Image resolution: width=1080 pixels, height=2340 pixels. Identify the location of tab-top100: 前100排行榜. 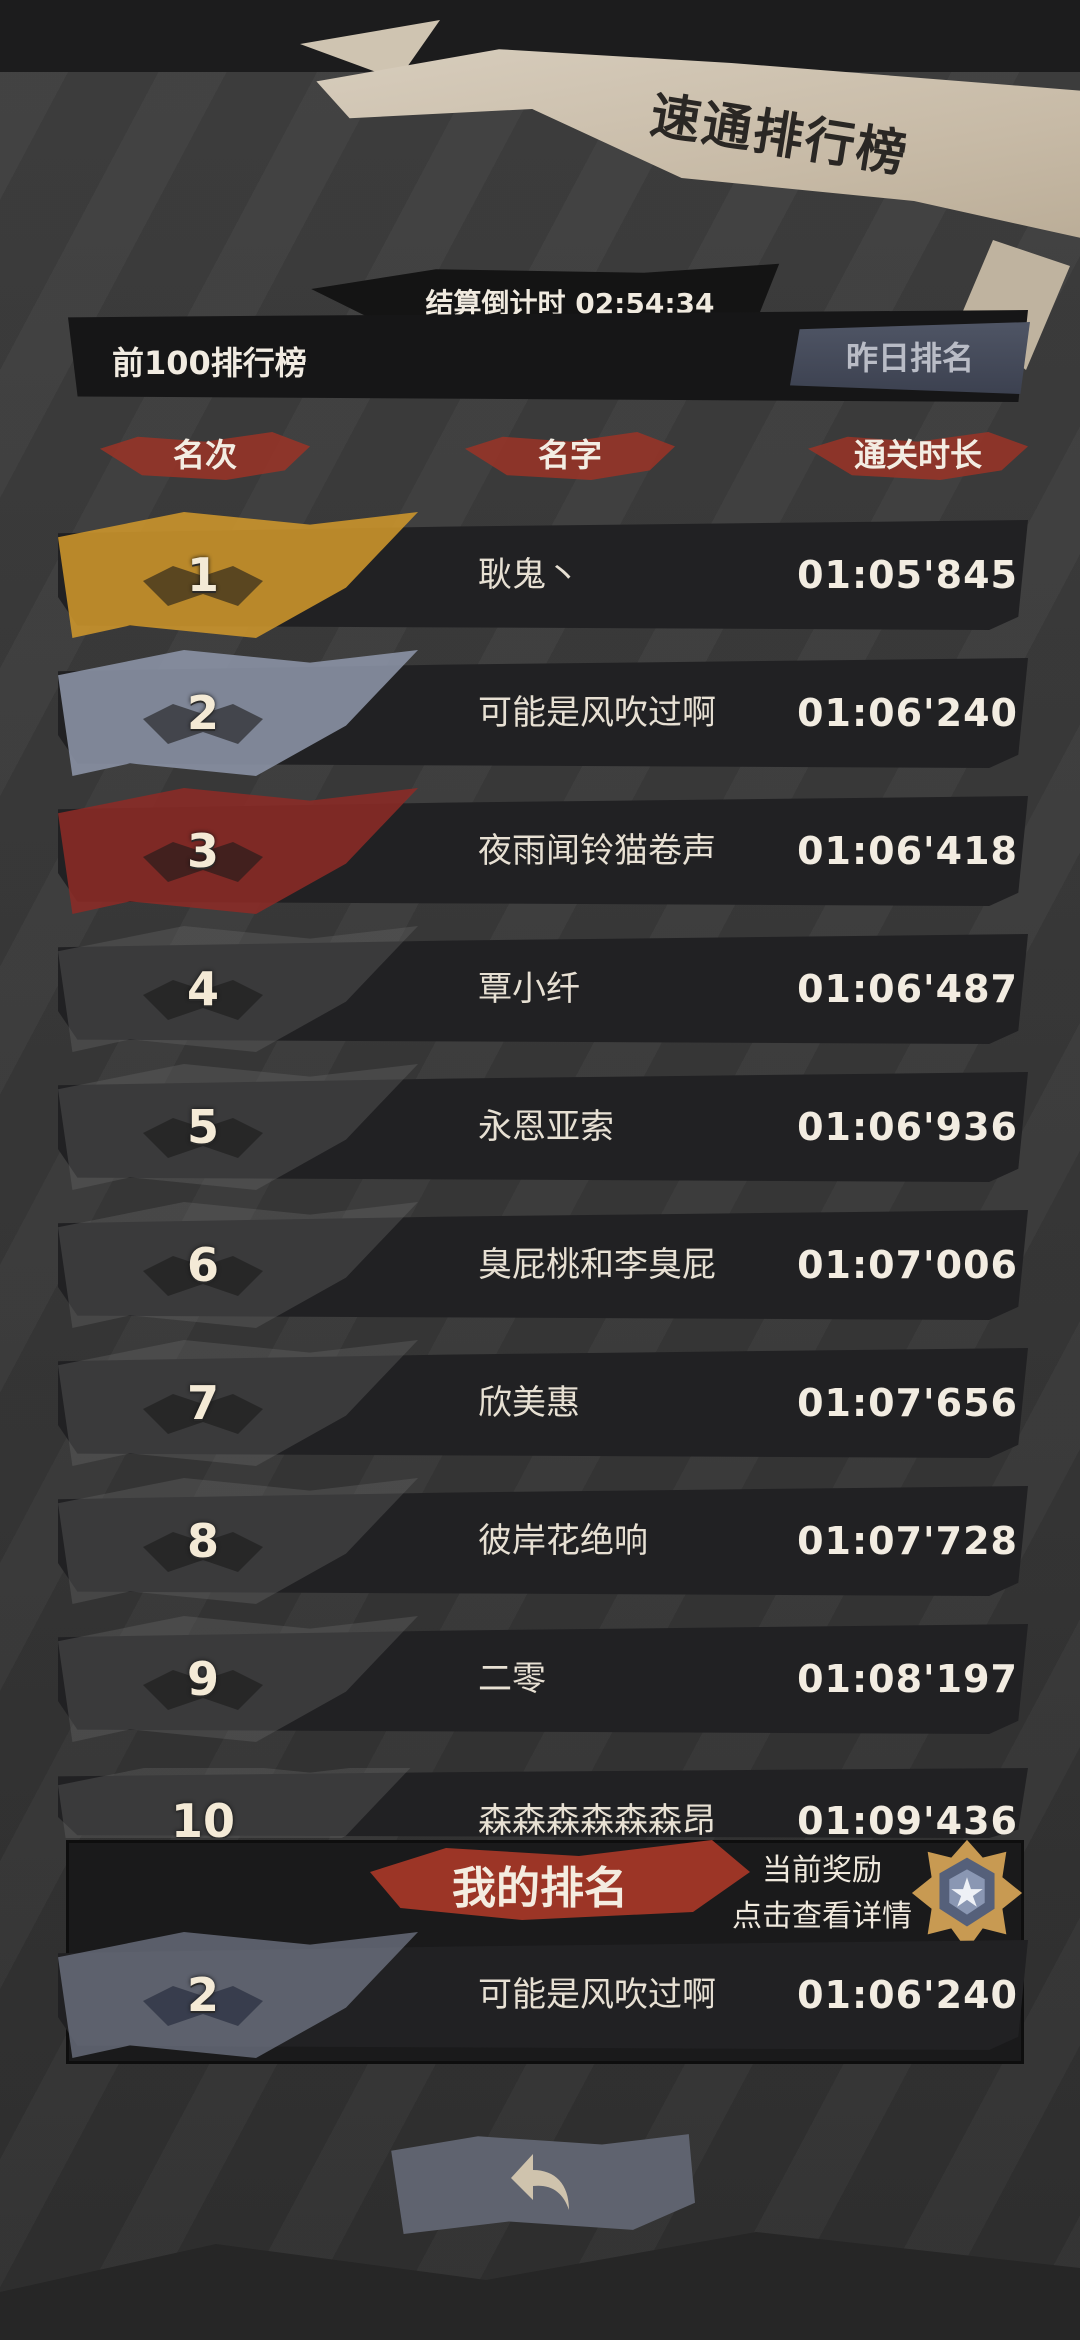
(209, 363).